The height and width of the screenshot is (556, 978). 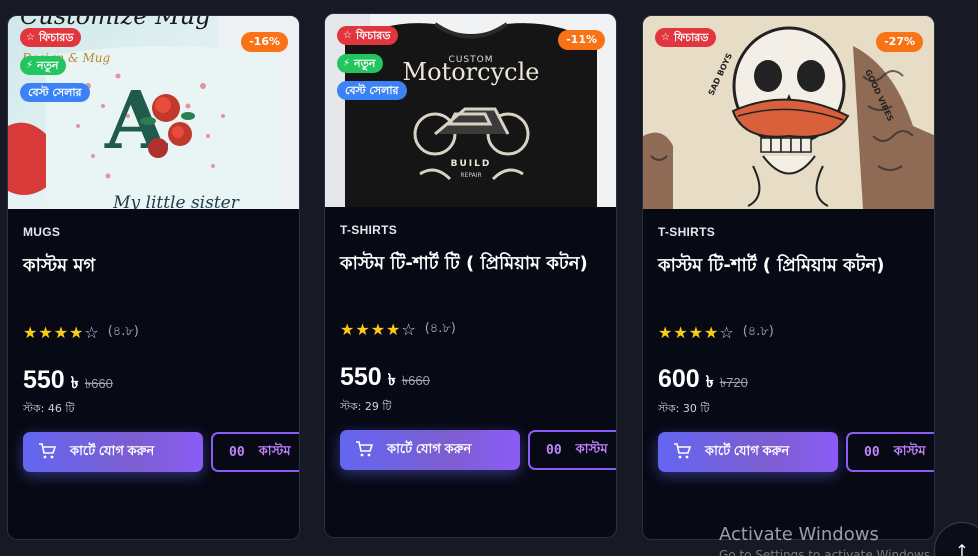 I want to click on mug-caption: My little sister, so click(x=176, y=201).